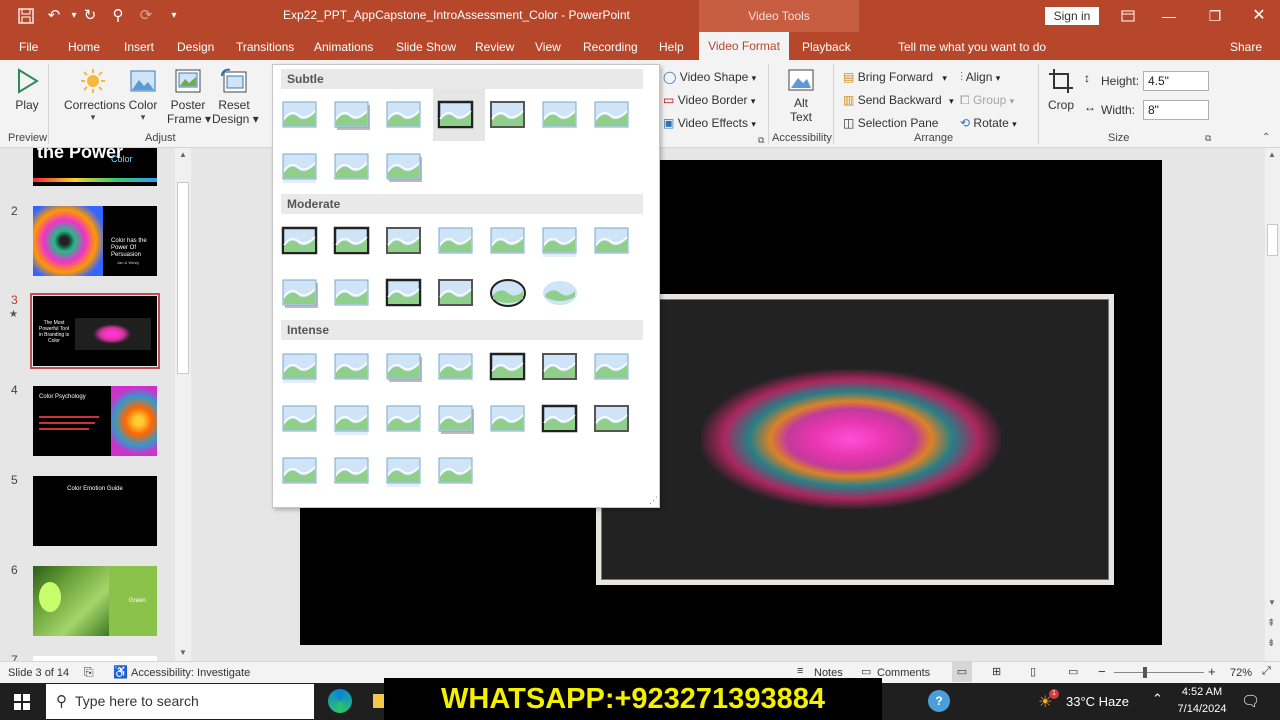 Image resolution: width=1280 pixels, height=720 pixels. What do you see at coordinates (801, 96) in the screenshot?
I see `alt-text-button: Alt Text` at bounding box center [801, 96].